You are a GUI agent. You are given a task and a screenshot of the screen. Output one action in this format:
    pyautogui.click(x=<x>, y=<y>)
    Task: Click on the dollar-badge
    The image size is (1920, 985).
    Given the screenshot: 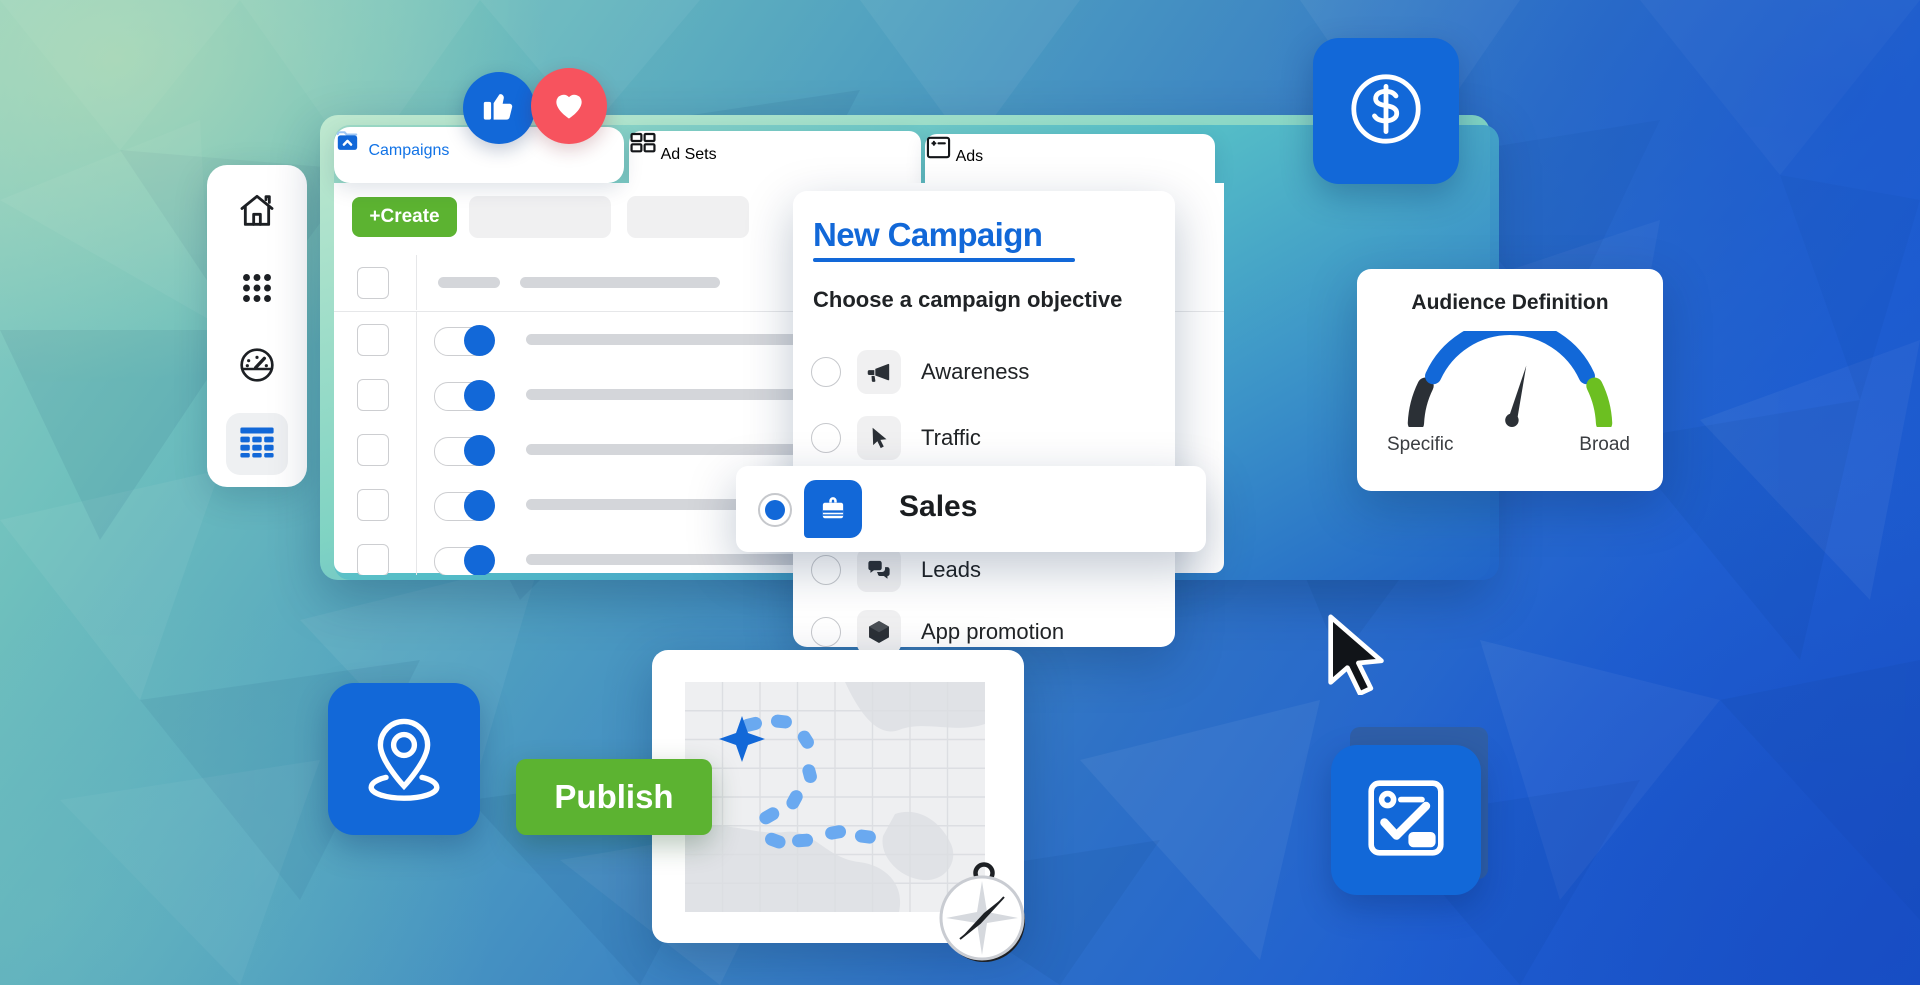 What is the action you would take?
    pyautogui.click(x=1386, y=111)
    